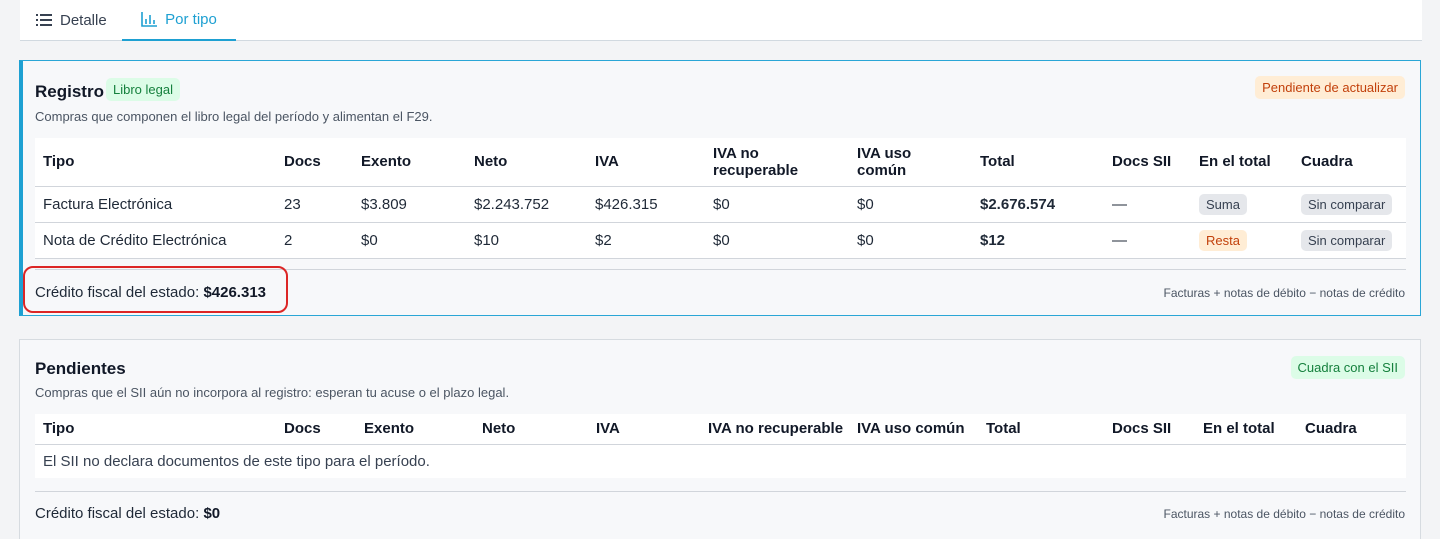  I want to click on tab-por-tipo-label: Por tipo, so click(191, 19).